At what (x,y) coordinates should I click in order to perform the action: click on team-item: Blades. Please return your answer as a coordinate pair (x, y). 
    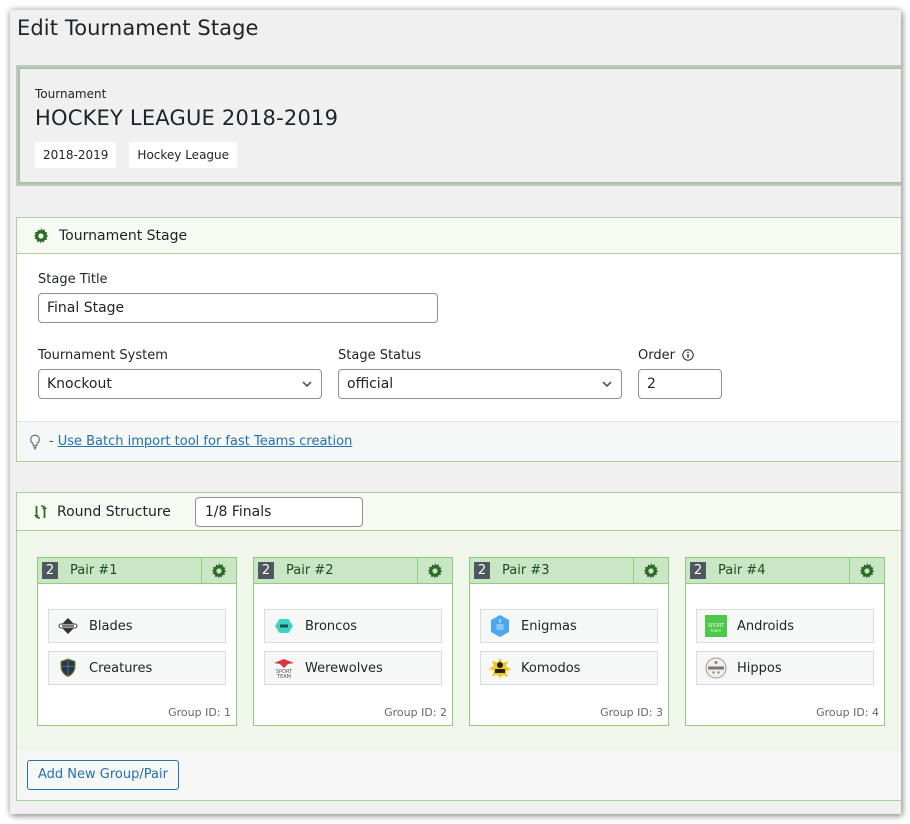
    Looking at the image, I should click on (137, 626).